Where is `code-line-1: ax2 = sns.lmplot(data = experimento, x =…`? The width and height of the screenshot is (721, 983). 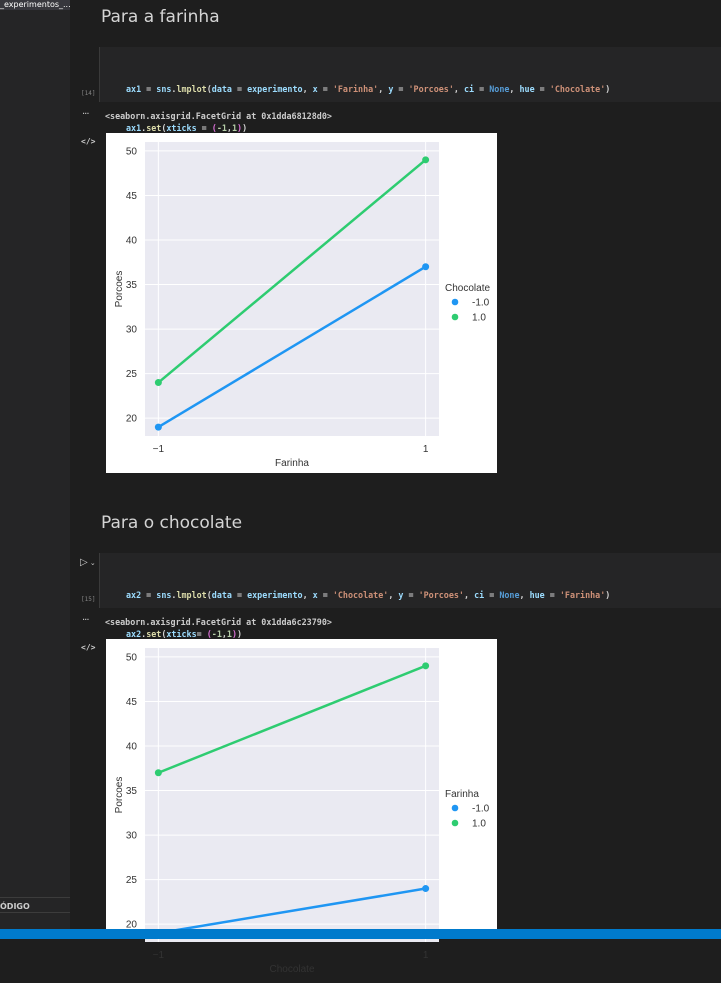 code-line-1: ax2 = sns.lmplot(data = experimento, x =… is located at coordinates (368, 595).